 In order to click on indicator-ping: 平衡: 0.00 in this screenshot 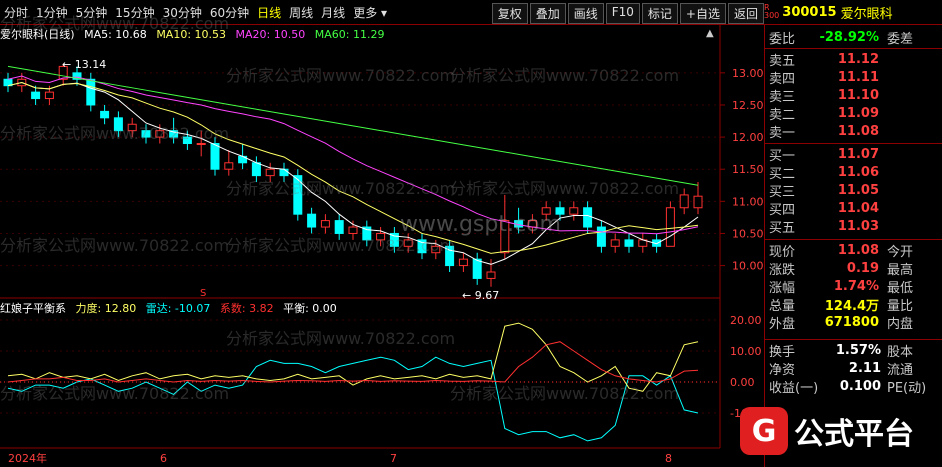, I will do `click(310, 308)`.